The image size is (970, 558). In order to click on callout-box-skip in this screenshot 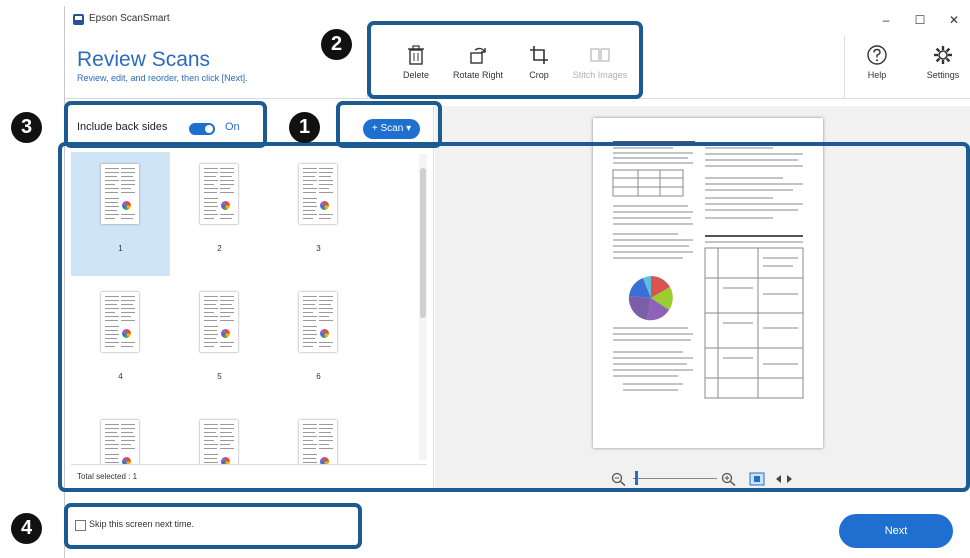, I will do `click(213, 526)`.